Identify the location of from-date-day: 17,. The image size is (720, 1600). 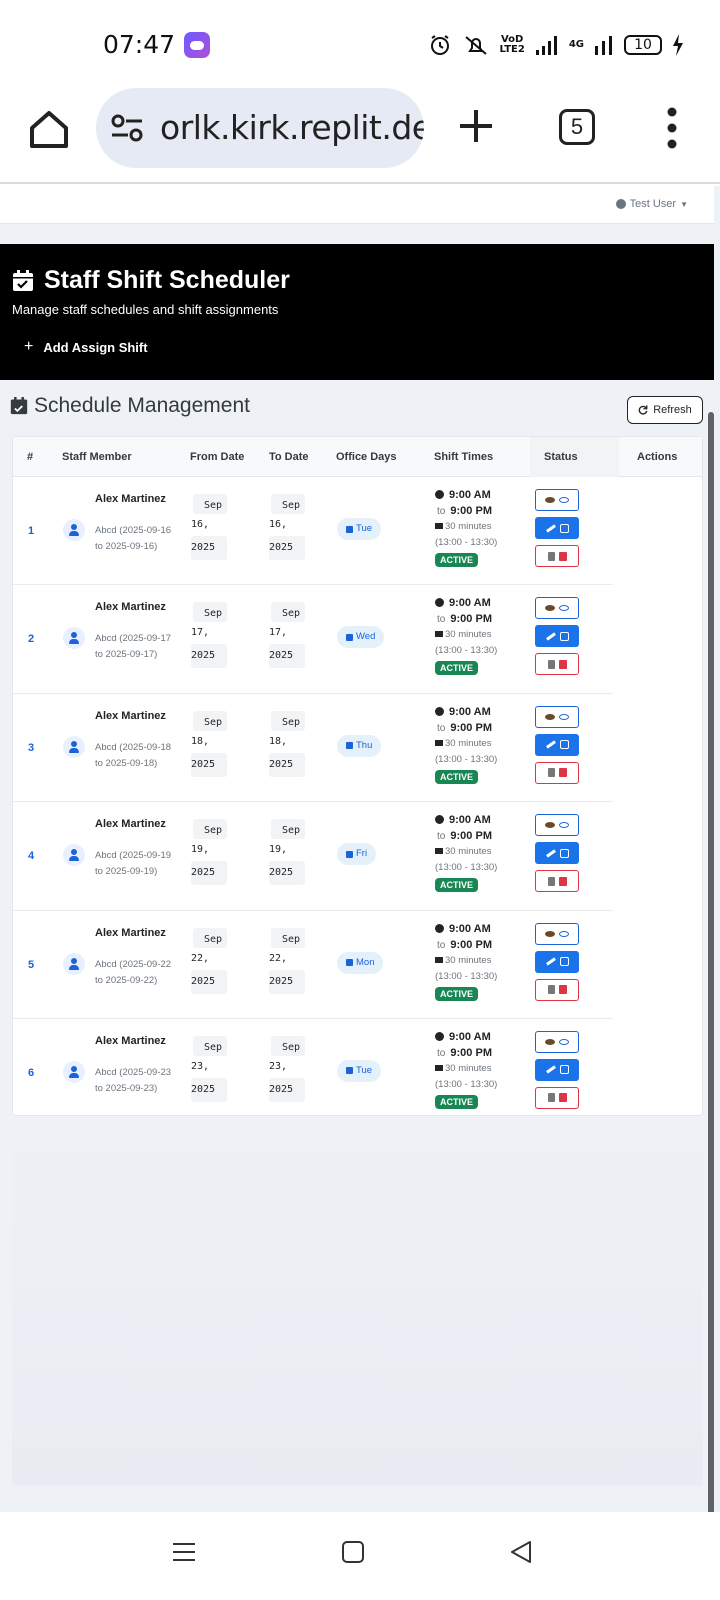
(200, 633).